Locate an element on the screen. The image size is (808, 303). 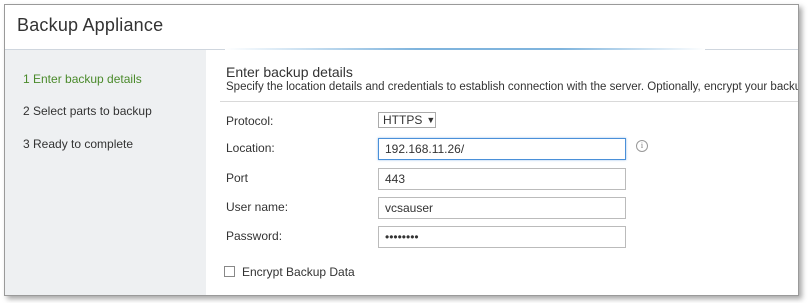
password-input is located at coordinates (502, 237).